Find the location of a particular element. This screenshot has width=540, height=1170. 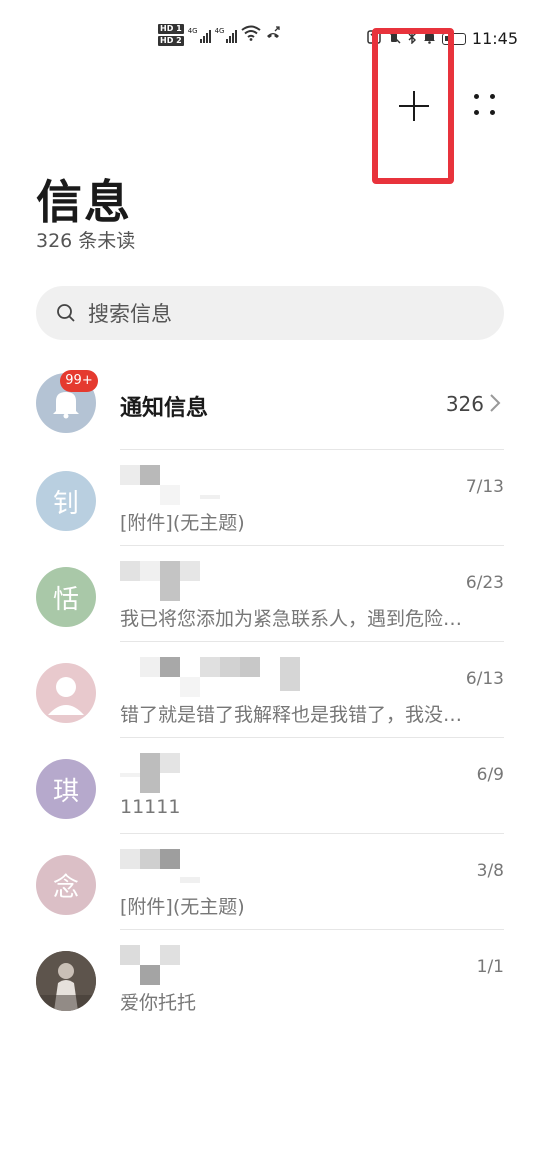

more-button is located at coordinates (486, 106).